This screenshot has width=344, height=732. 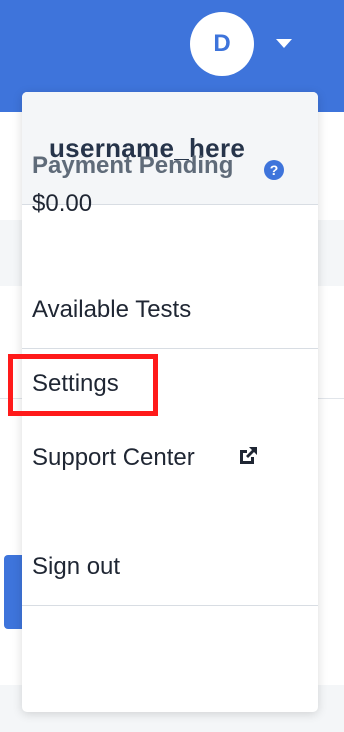 I want to click on caret-down-icon, so click(x=284, y=43).